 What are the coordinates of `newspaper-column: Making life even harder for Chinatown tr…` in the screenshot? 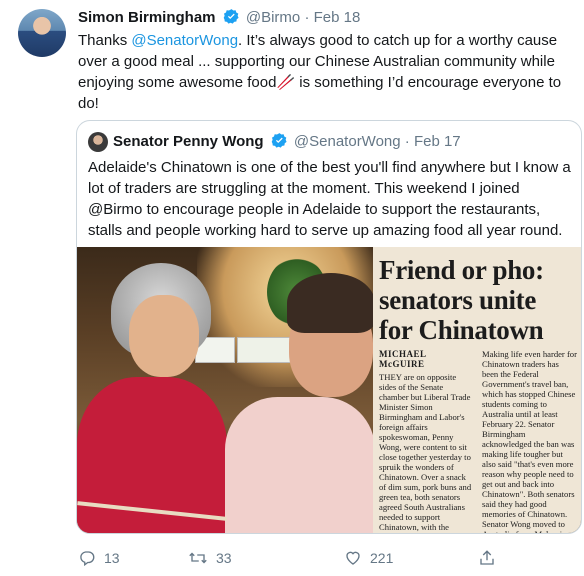 It's located at (529, 441).